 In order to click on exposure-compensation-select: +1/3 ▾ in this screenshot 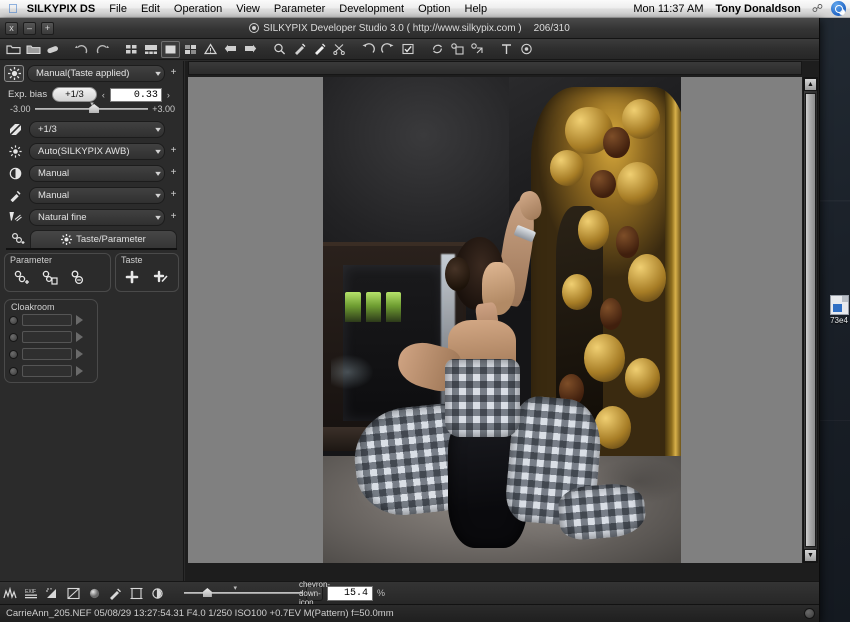, I will do `click(97, 129)`.